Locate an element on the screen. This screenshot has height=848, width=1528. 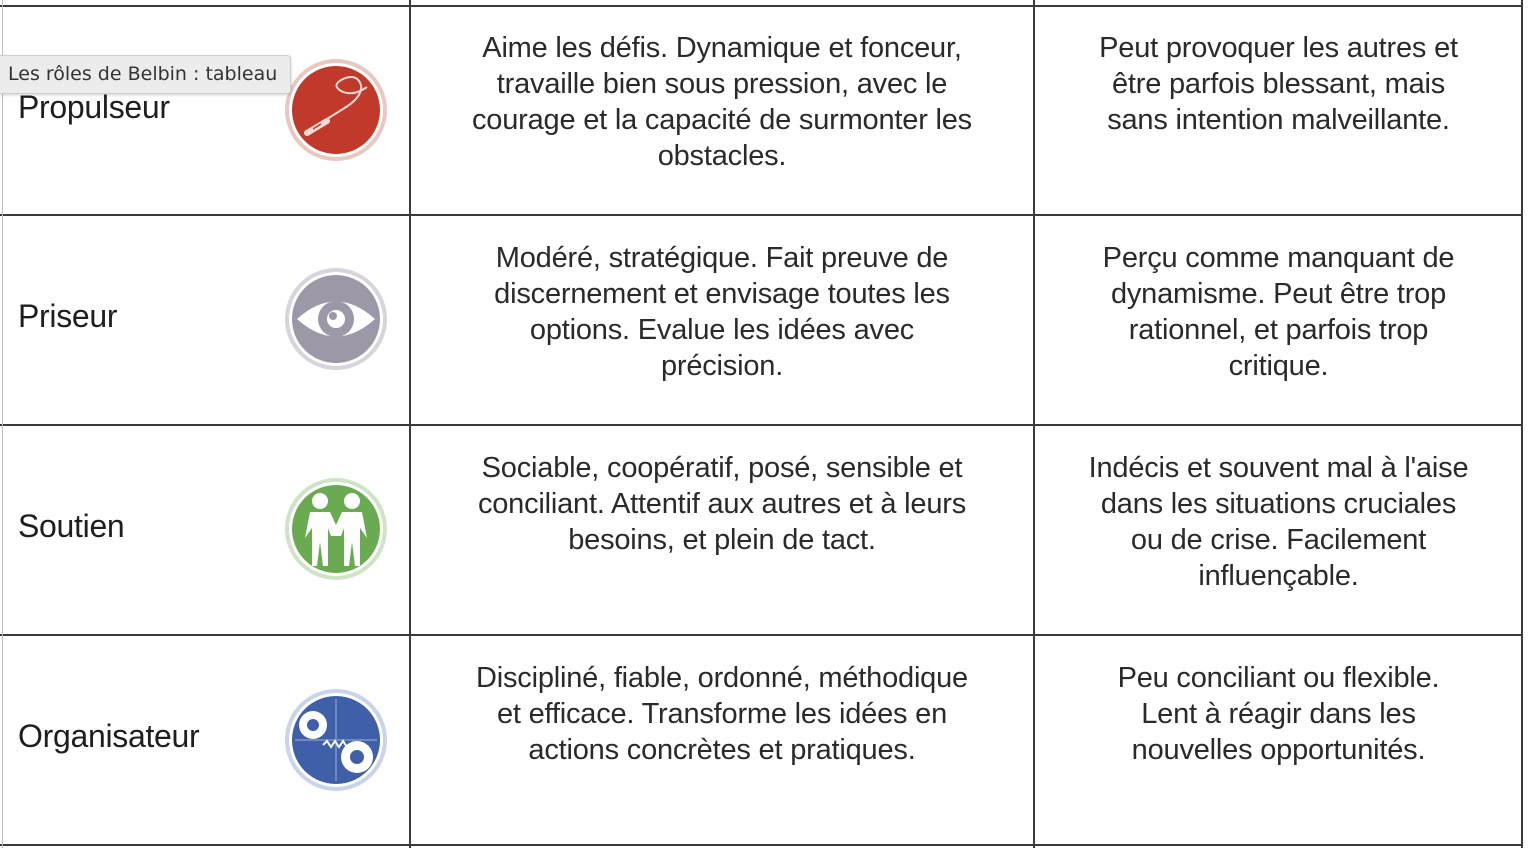
role-cell: Priseur is located at coordinates (204, 320).